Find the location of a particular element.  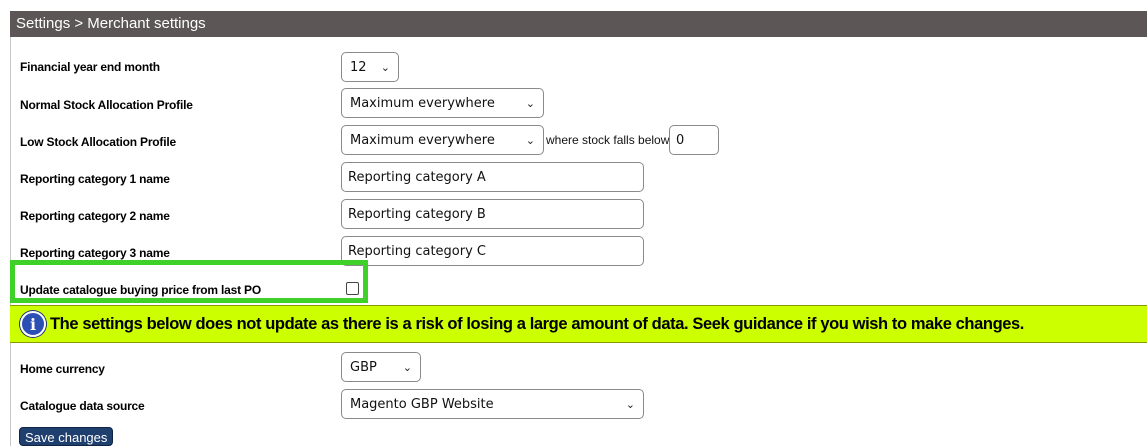

breadcrumb: Settings > Merchant settings is located at coordinates (578, 24).